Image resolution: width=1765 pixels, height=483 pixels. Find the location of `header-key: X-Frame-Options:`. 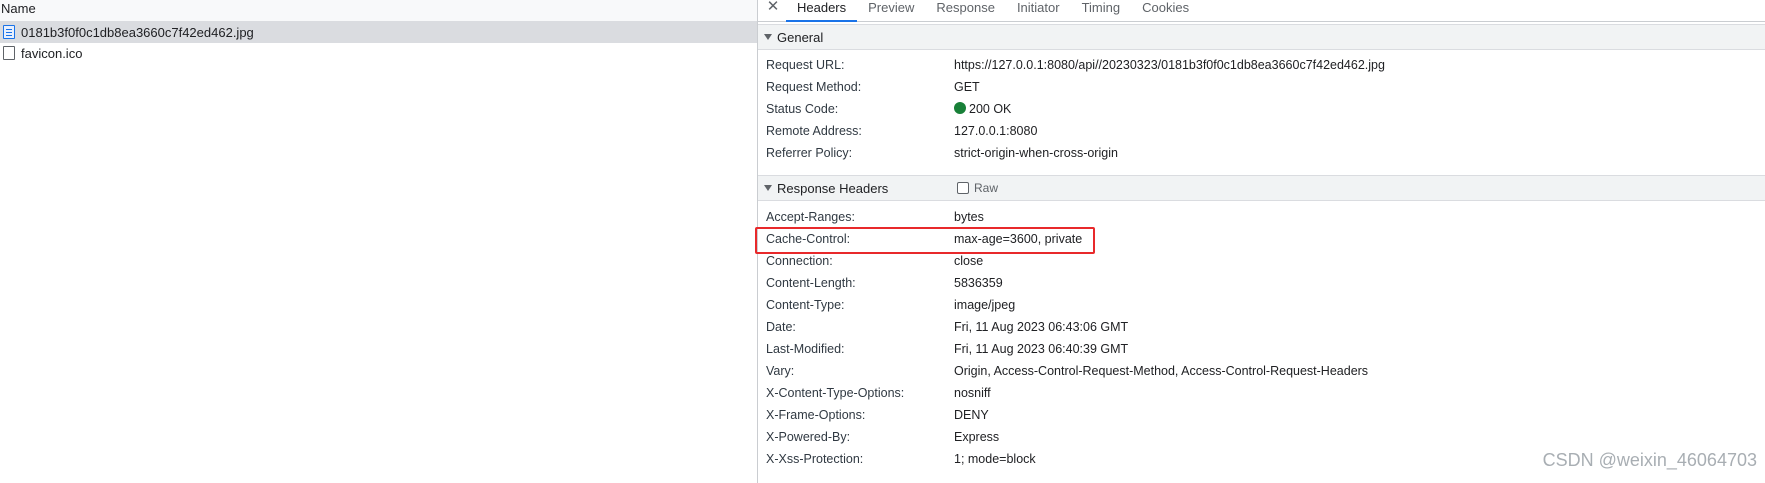

header-key: X-Frame-Options: is located at coordinates (816, 415).